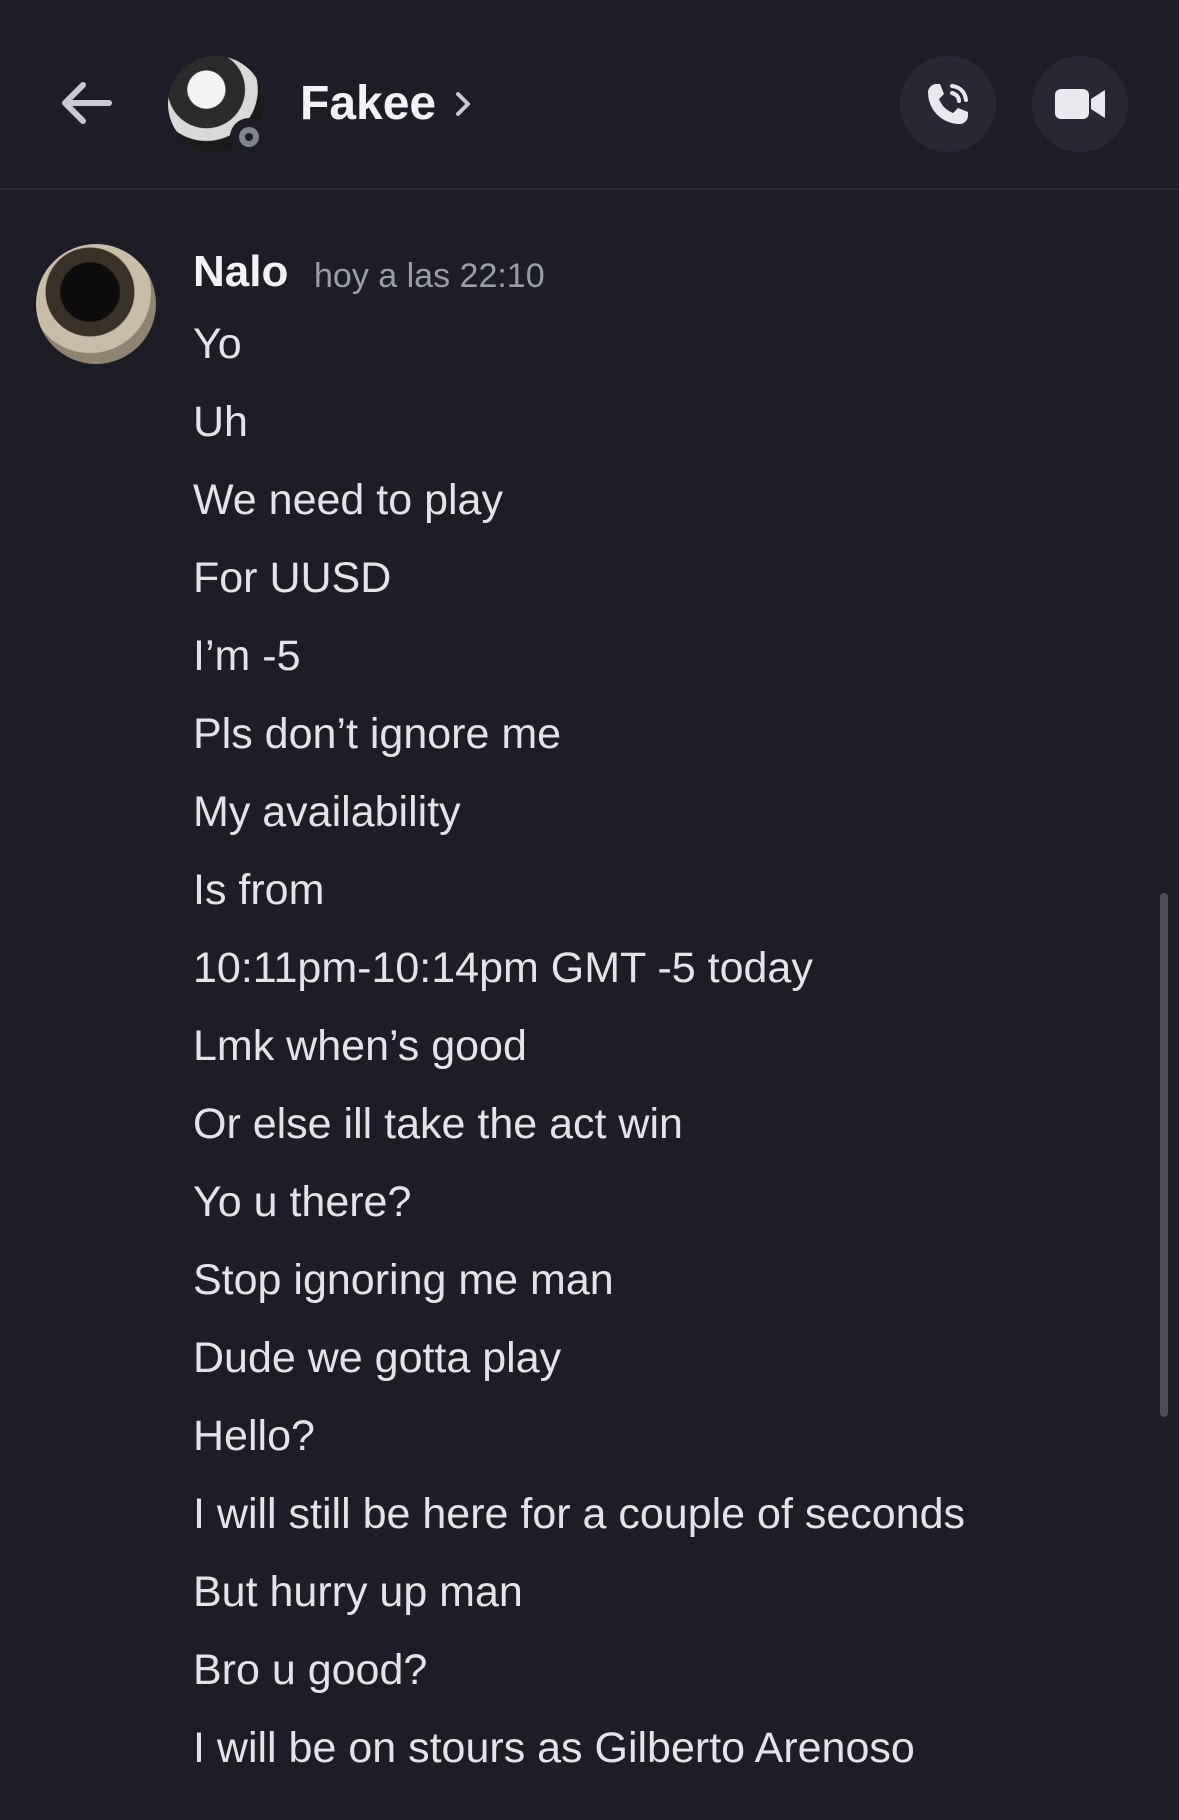  I want to click on video-camera-icon, so click(1080, 104).